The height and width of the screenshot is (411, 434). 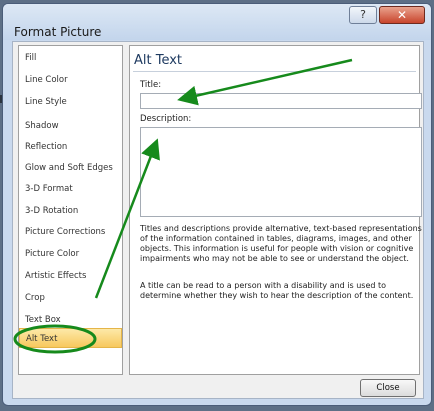 I want to click on nav-item-alt-text: Alt Text, so click(x=70, y=338).